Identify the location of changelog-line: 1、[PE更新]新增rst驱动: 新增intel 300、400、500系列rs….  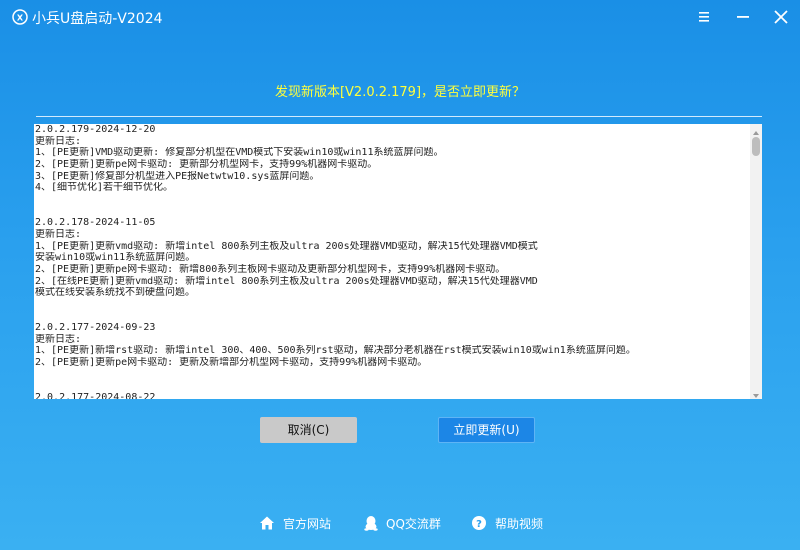
(335, 351).